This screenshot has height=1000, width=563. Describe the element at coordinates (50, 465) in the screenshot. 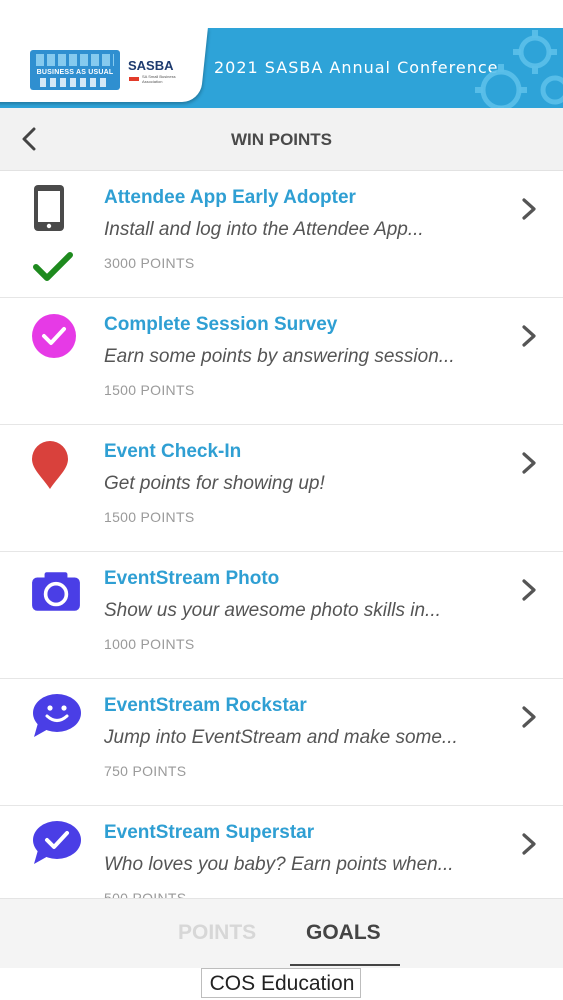

I see `map-pin-icon` at that location.